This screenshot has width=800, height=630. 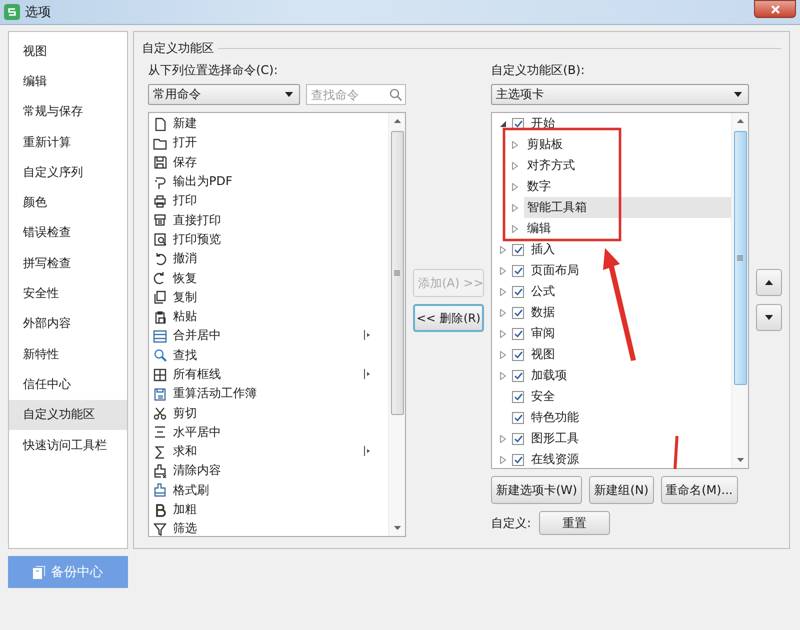 What do you see at coordinates (543, 354) in the screenshot?
I see `tree-item: 视图` at bounding box center [543, 354].